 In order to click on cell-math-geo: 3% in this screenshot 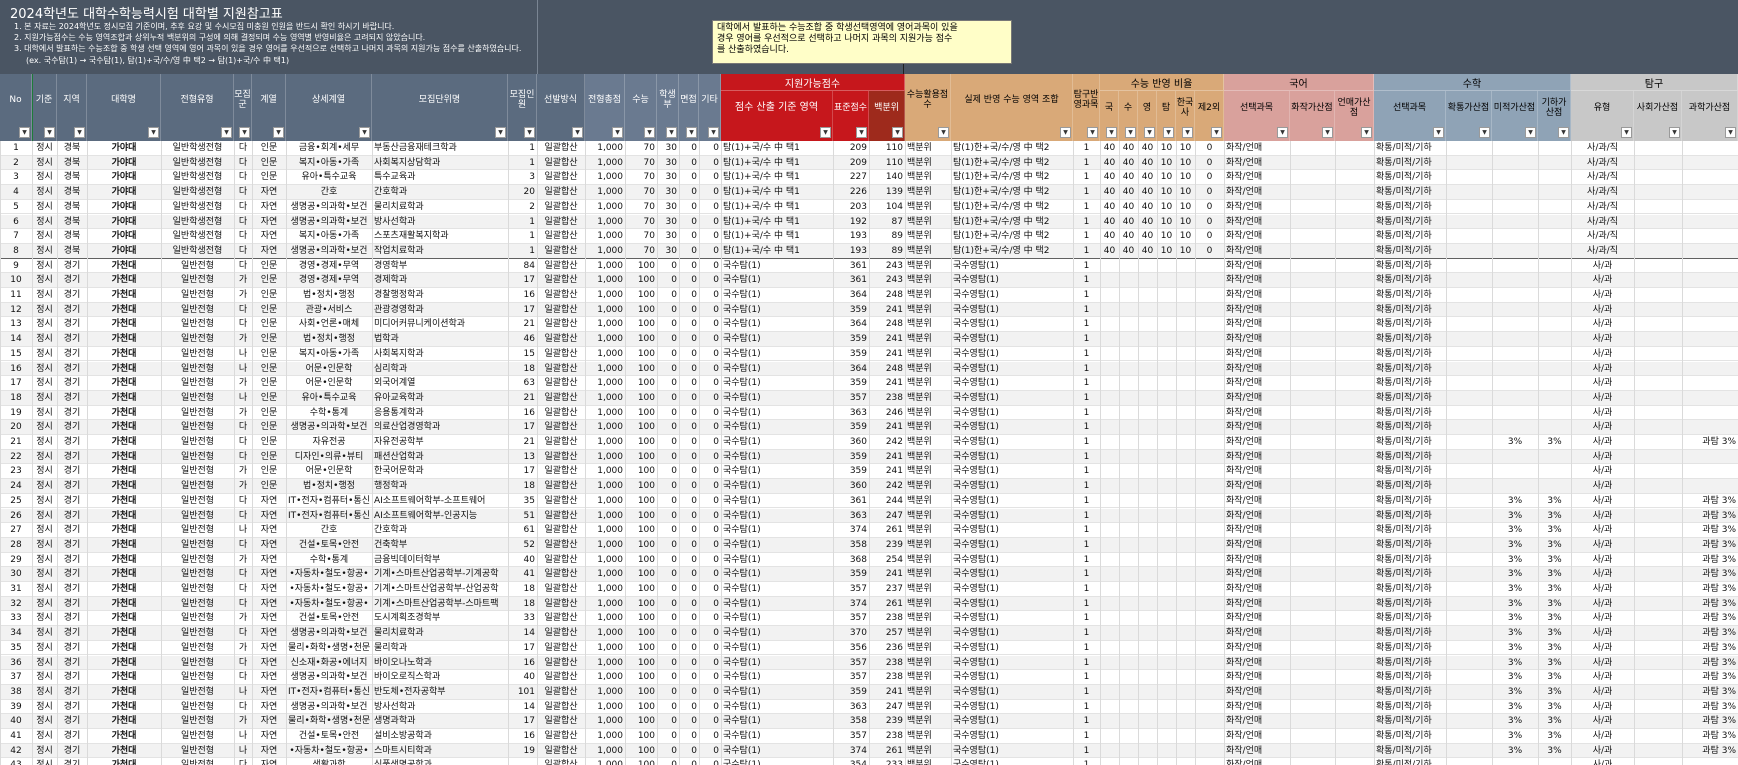, I will do `click(1554, 618)`.